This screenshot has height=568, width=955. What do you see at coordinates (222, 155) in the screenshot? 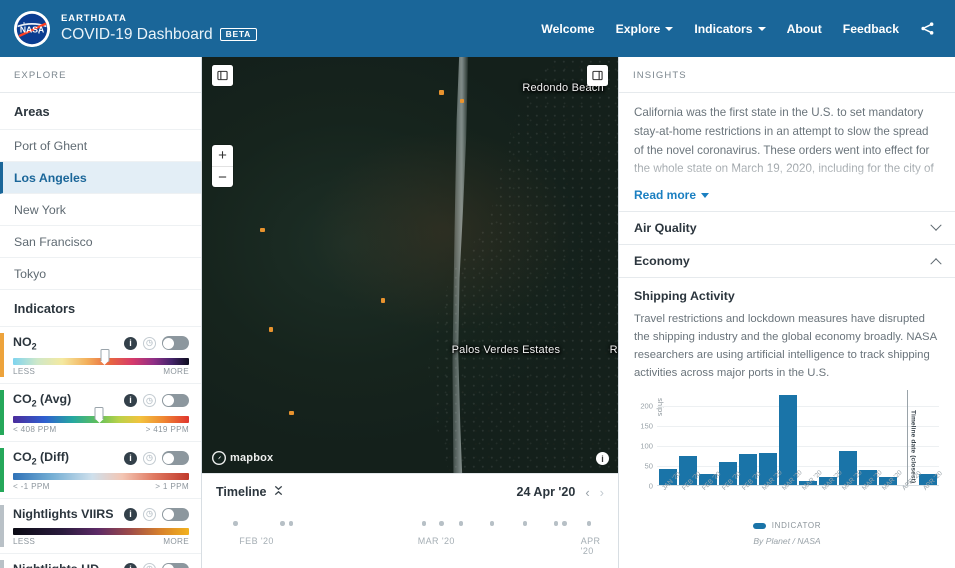
I see `zoom-in-button: +` at bounding box center [222, 155].